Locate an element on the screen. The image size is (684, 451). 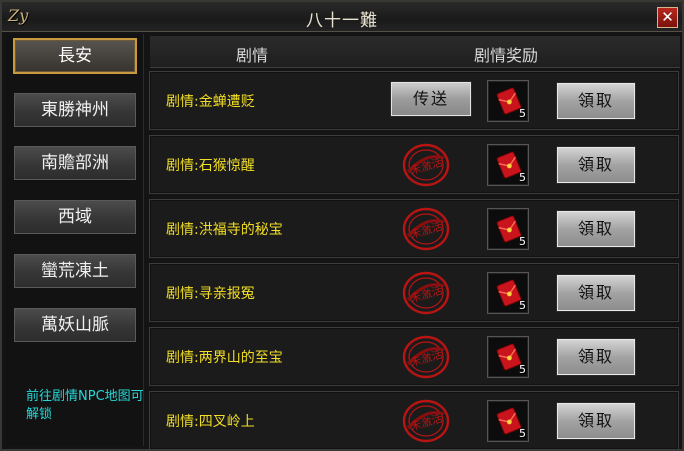
story-row: 剧情:石猴惊醒 未激活 5 領取 is located at coordinates (414, 164).